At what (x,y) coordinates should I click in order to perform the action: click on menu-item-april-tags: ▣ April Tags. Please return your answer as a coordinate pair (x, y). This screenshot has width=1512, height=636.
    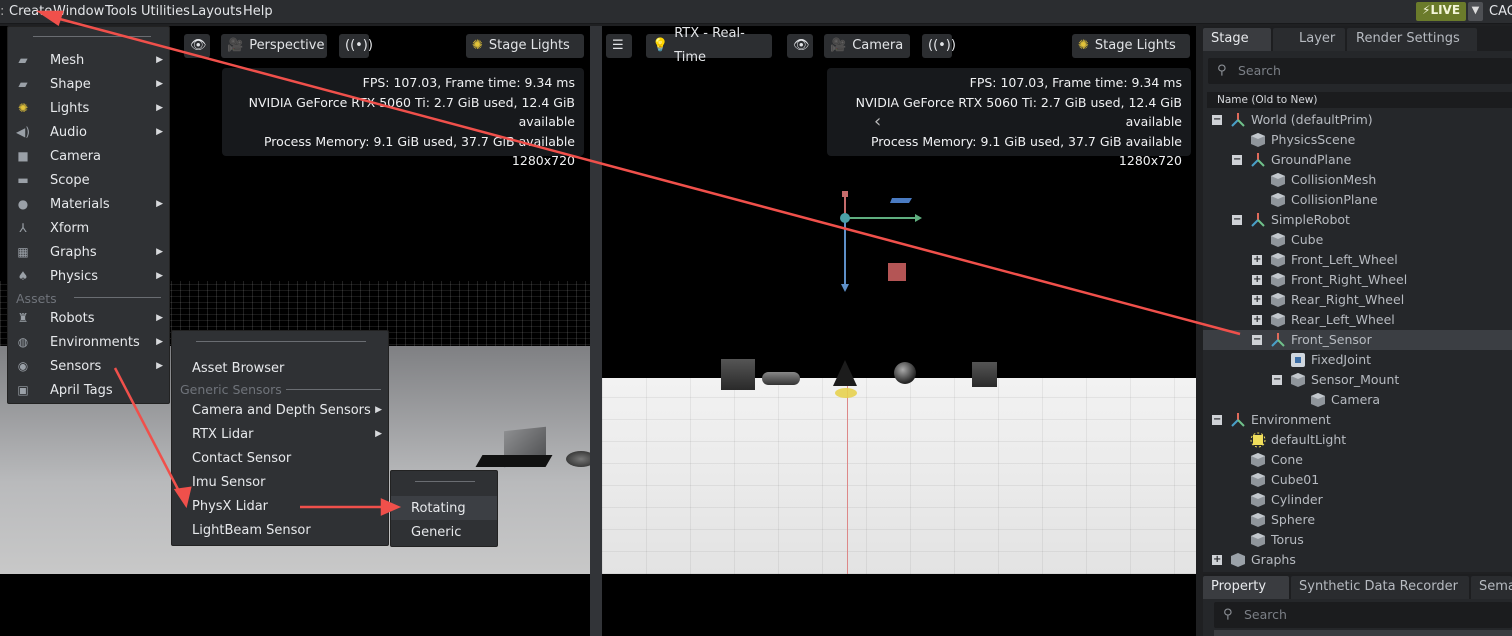
    Looking at the image, I should click on (88, 390).